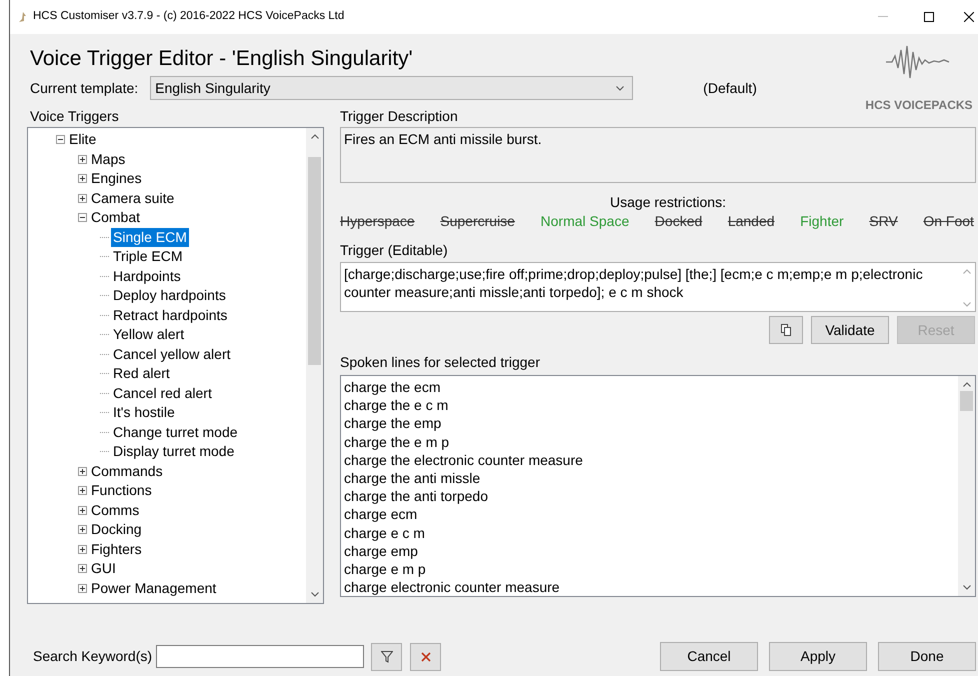 The width and height of the screenshot is (978, 676). Describe the element at coordinates (929, 17) in the screenshot. I see `maximize-icon` at that location.